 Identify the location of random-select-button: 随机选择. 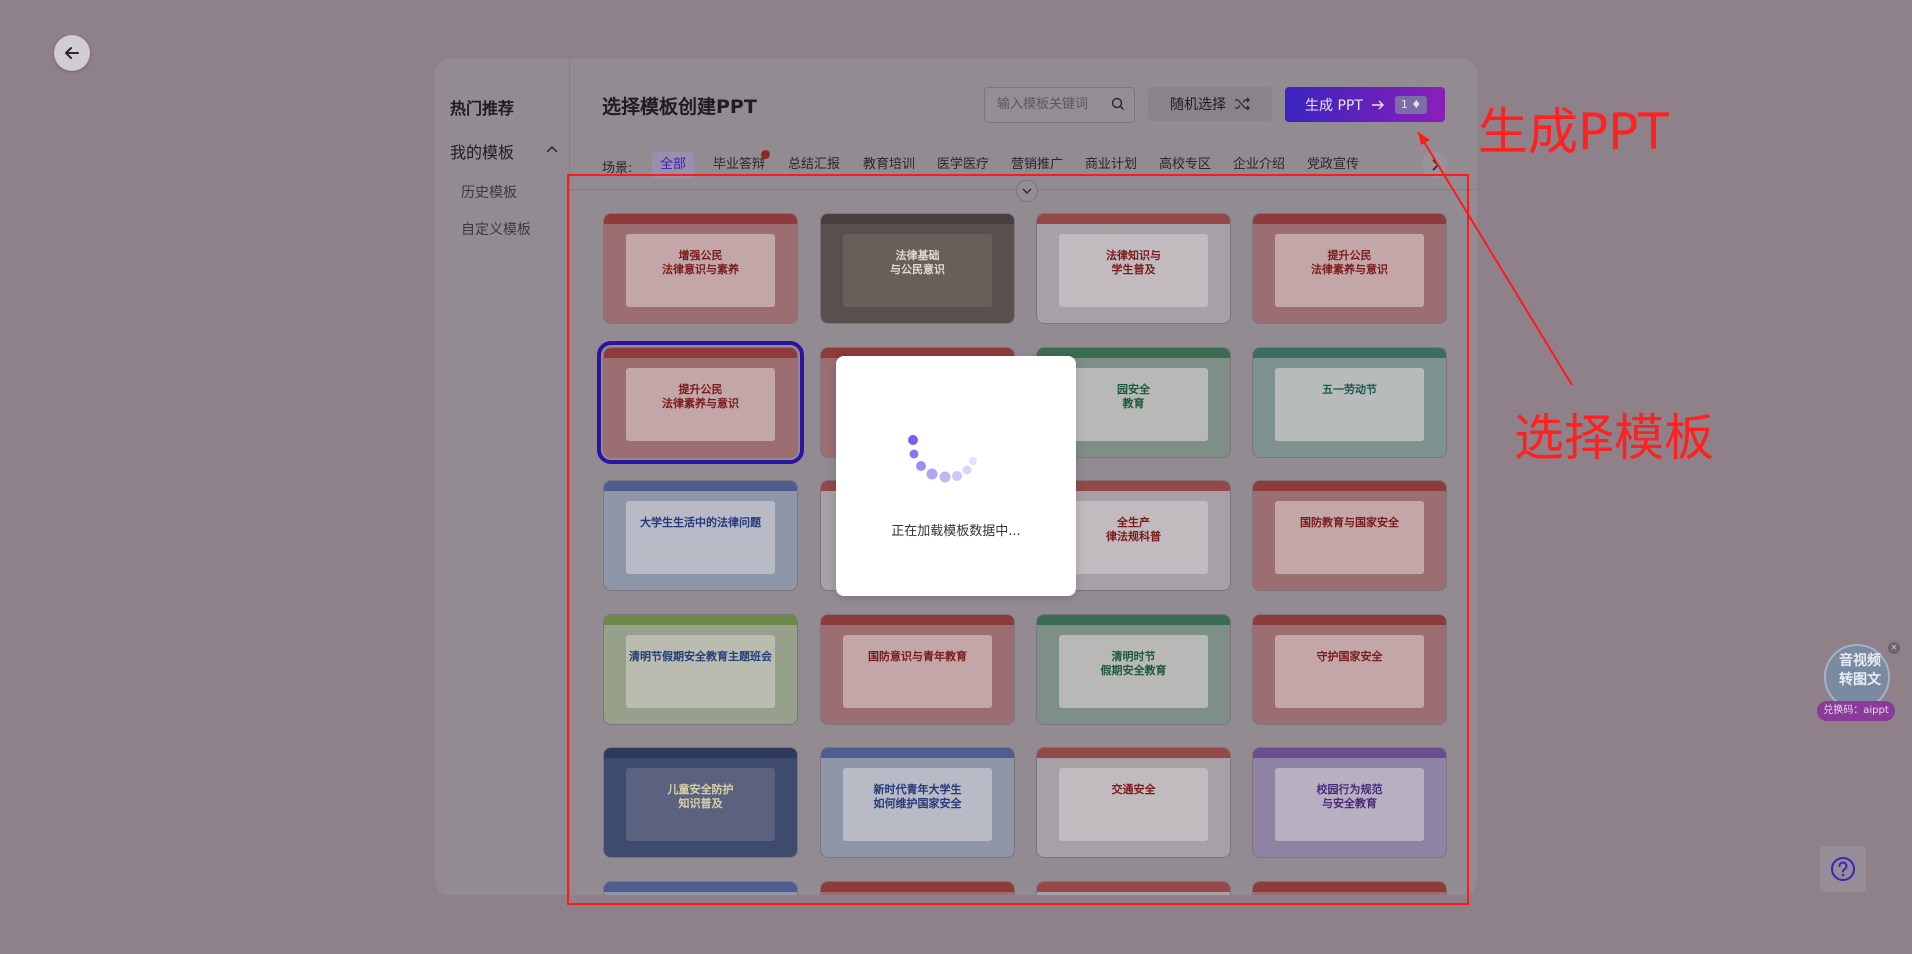
(1210, 104).